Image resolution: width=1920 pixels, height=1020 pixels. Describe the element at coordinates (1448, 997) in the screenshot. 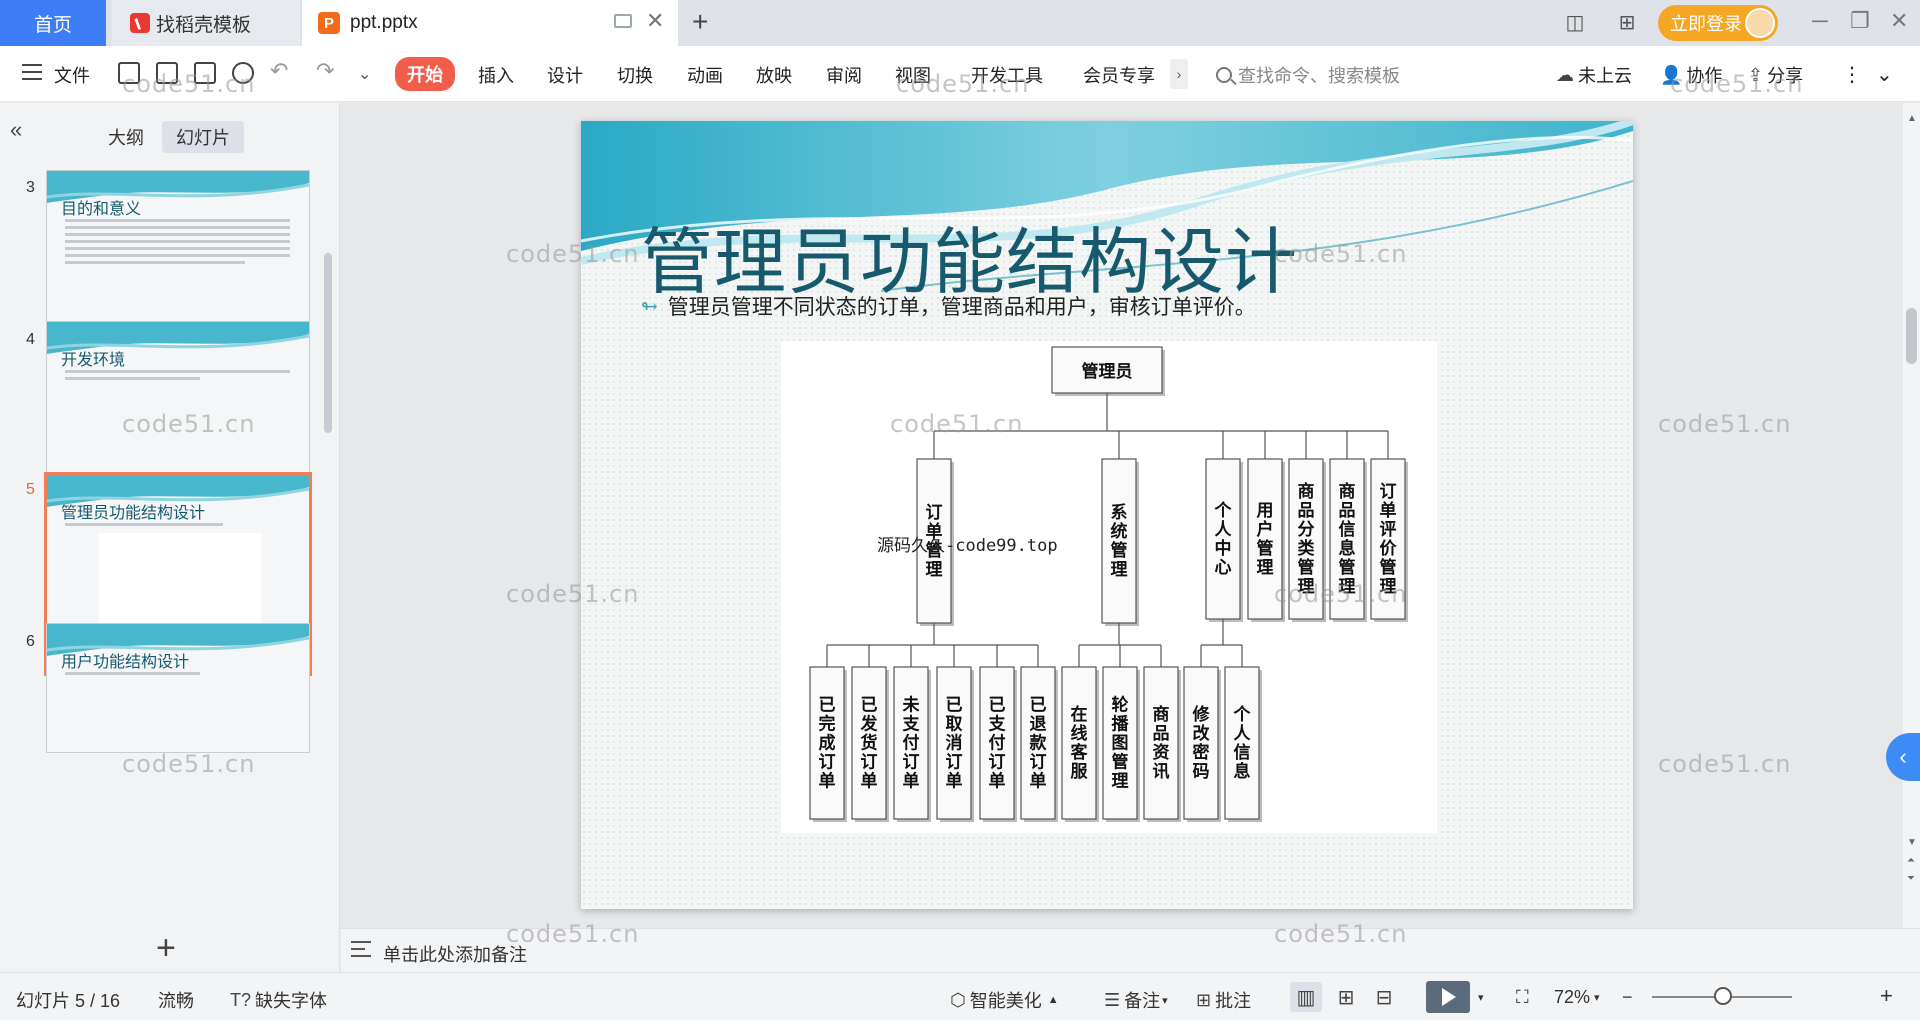

I see `play-slideshow-button` at that location.